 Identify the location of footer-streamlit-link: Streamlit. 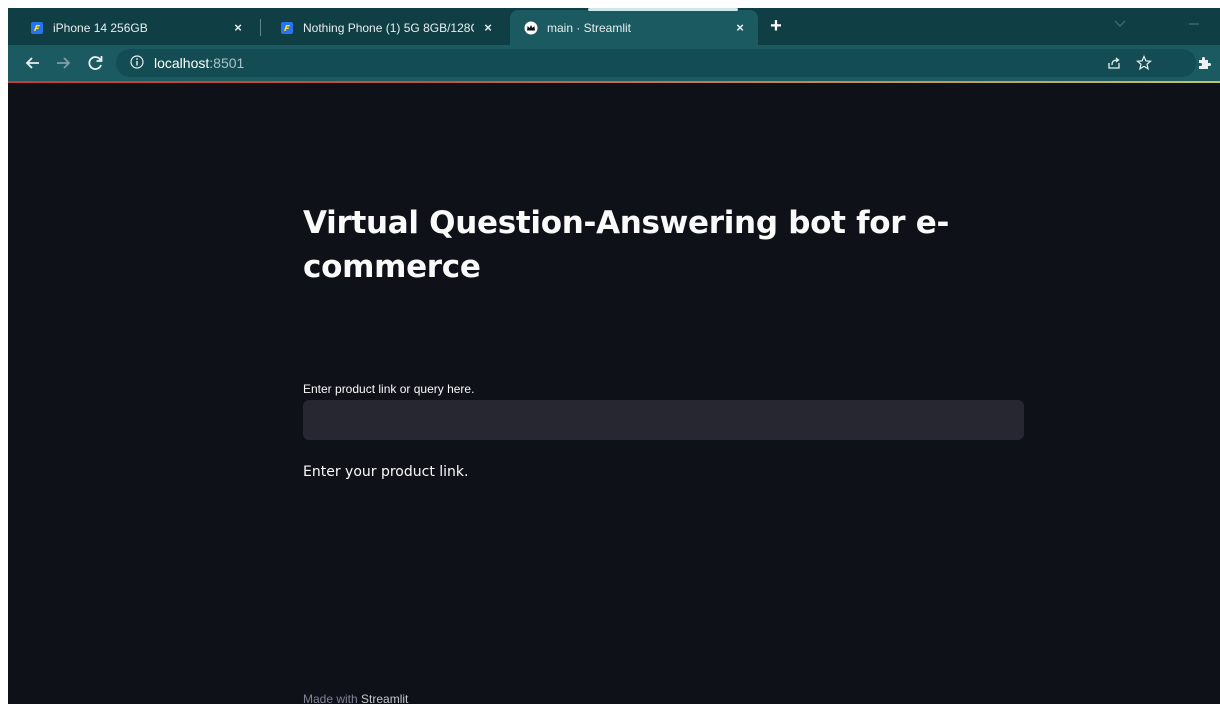
(384, 698).